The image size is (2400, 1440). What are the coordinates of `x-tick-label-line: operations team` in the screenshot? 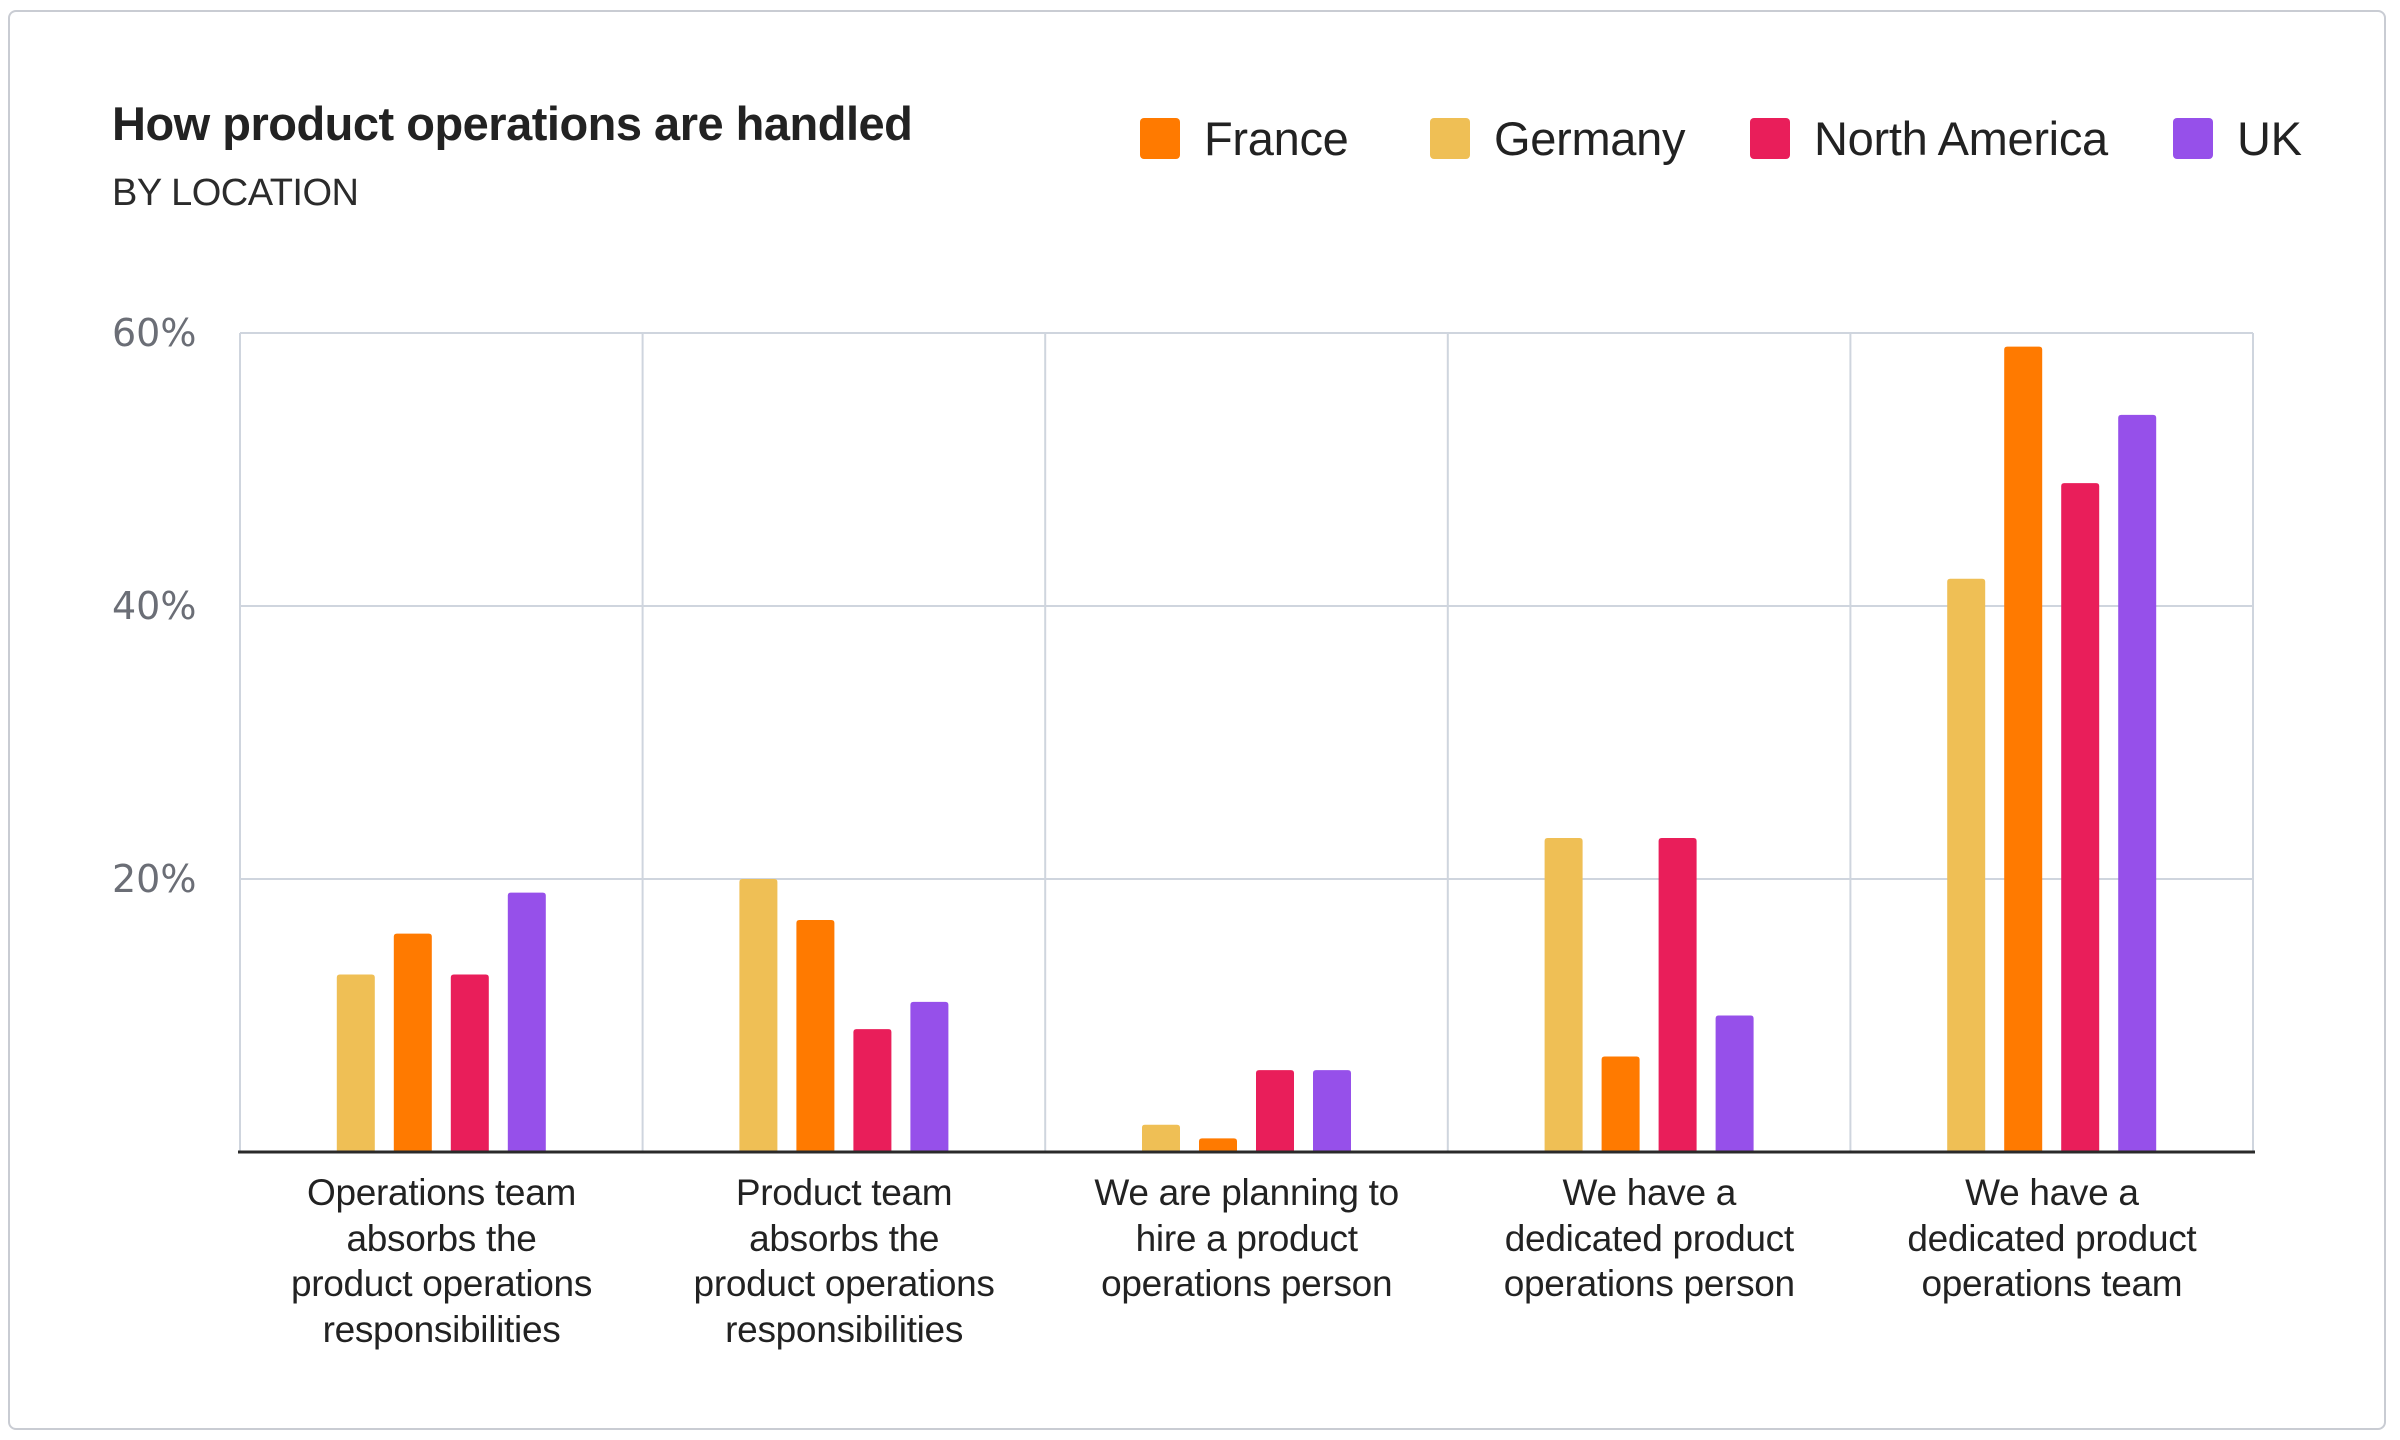 It's located at (2052, 1283).